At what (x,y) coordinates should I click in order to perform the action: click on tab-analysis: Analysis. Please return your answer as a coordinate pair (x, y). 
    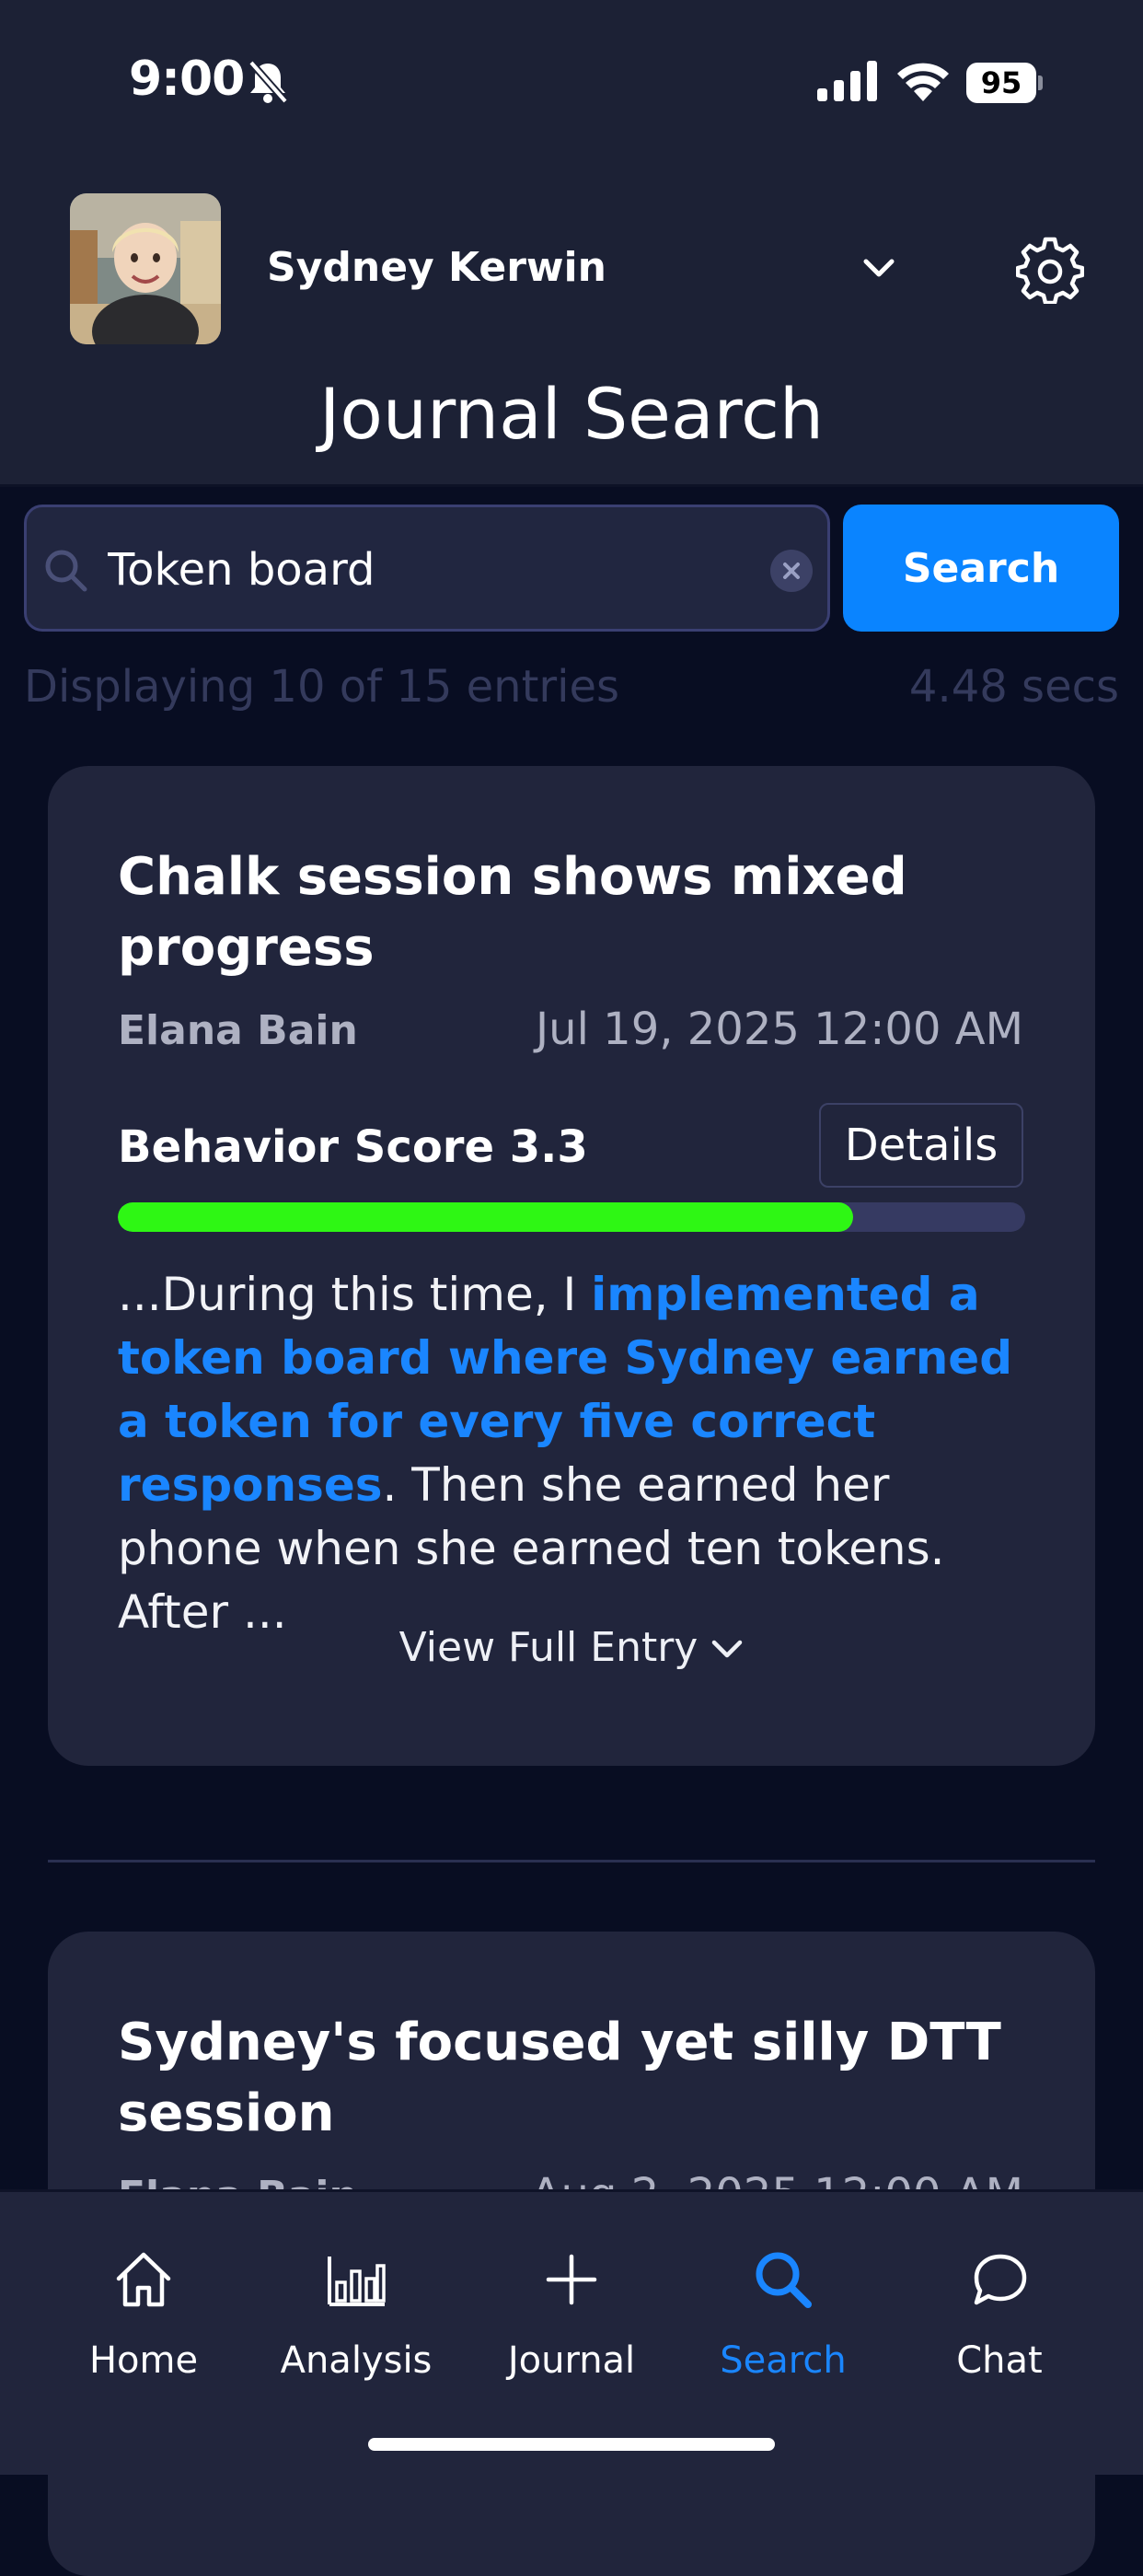
    Looking at the image, I should click on (356, 2314).